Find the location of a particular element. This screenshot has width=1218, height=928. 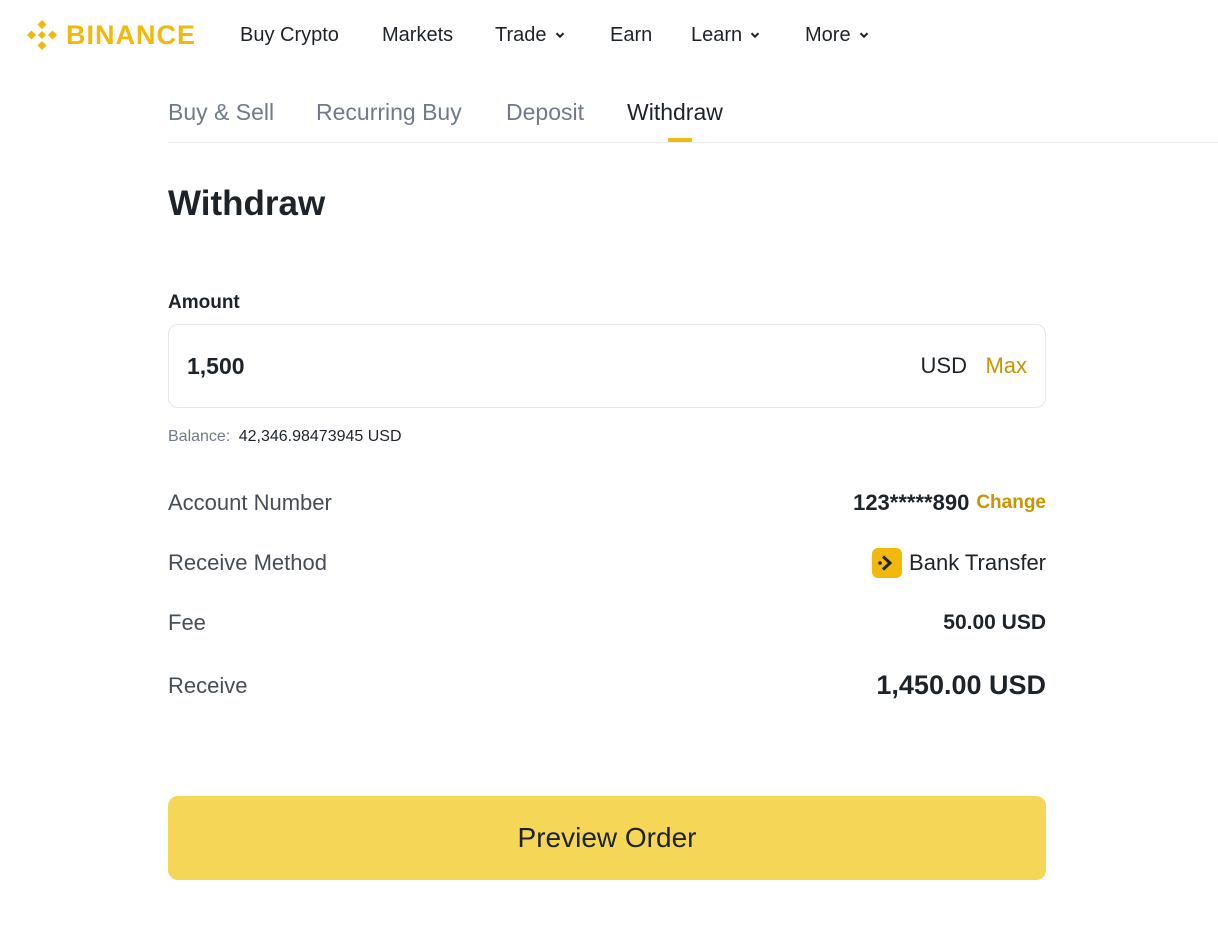

binance-logo: BINANCE is located at coordinates (110, 35).